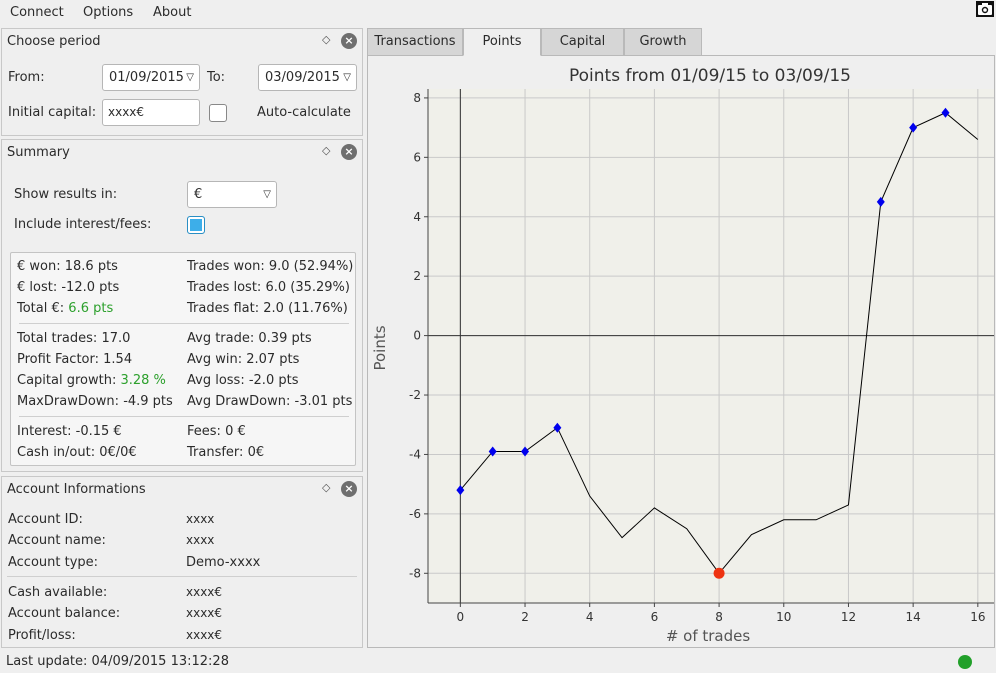  What do you see at coordinates (37, 12) in the screenshot?
I see `menu-connect: Connect` at bounding box center [37, 12].